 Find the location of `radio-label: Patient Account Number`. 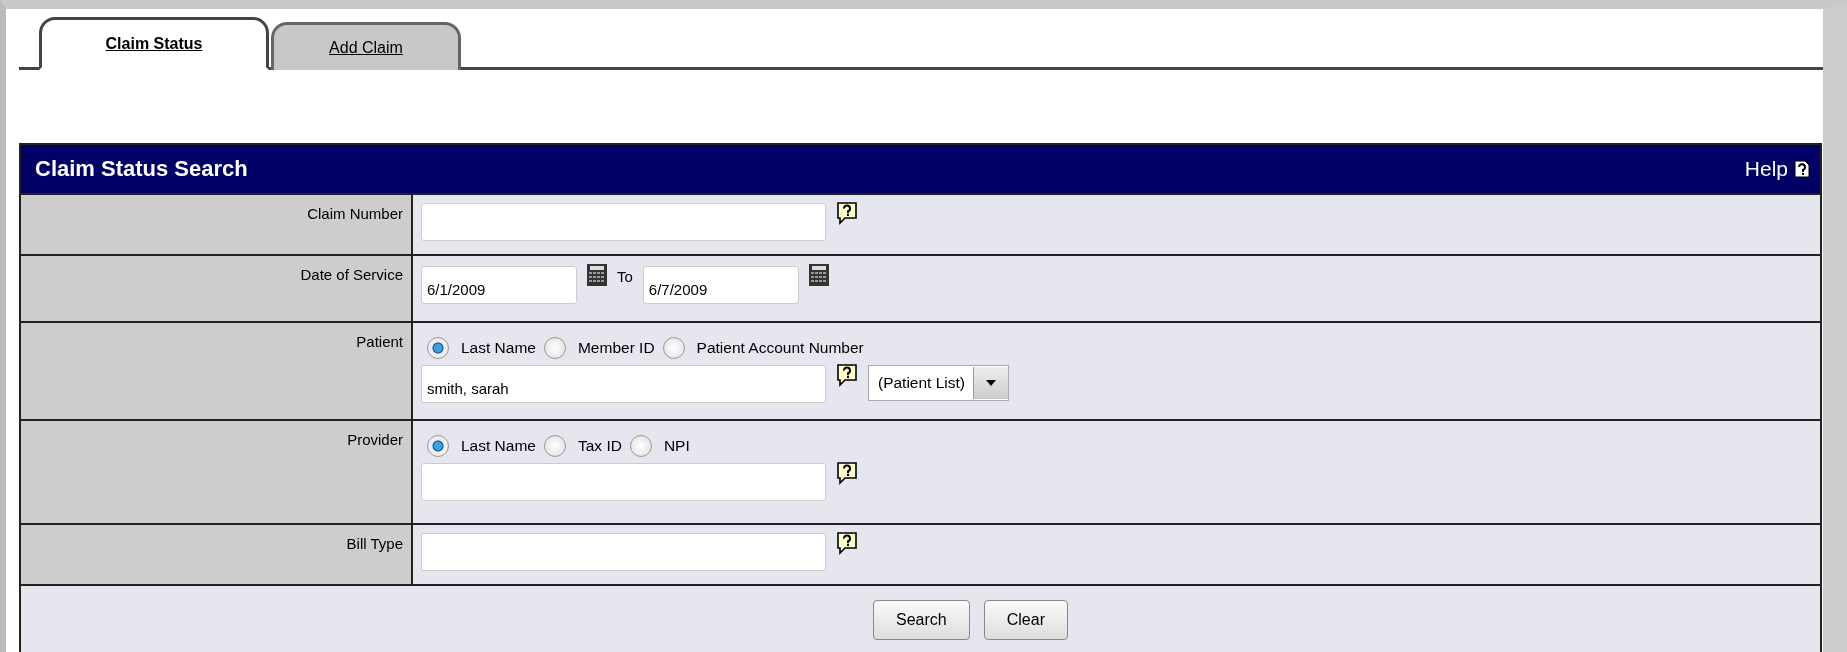

radio-label: Patient Account Number is located at coordinates (780, 348).